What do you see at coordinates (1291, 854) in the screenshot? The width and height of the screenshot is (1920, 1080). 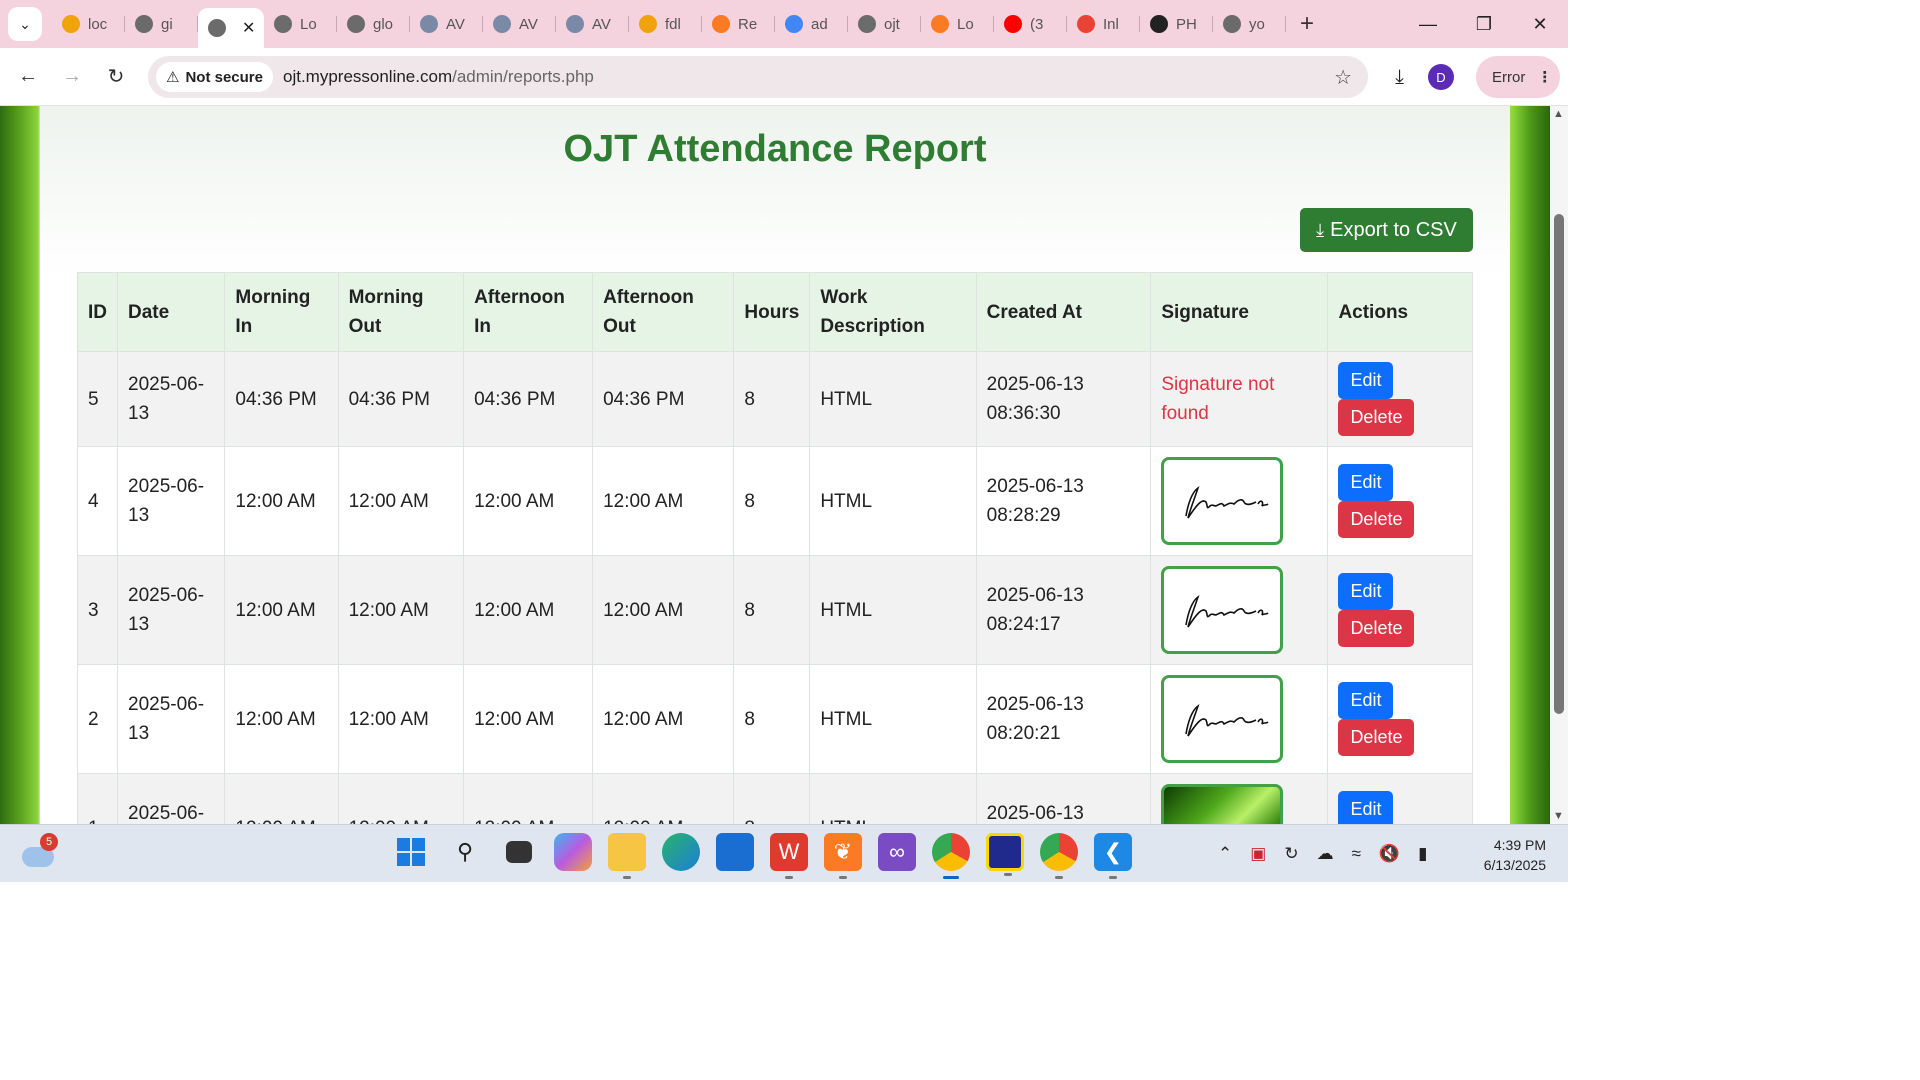 I see `sync-icon: ↻` at bounding box center [1291, 854].